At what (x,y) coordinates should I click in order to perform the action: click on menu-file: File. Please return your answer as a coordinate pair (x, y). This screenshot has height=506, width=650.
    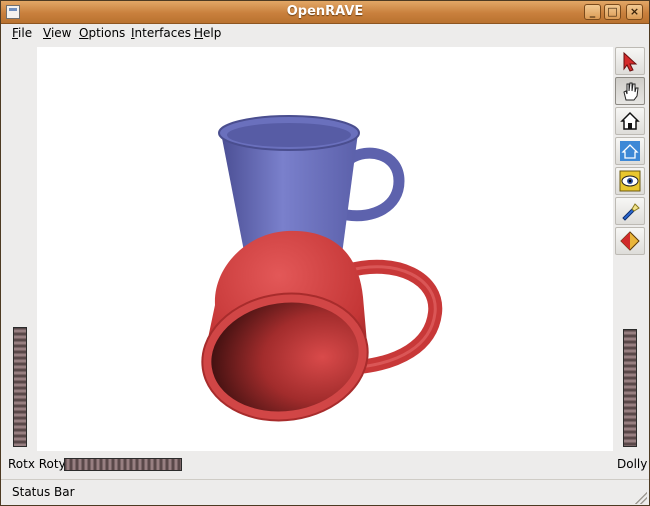
    Looking at the image, I should click on (22, 33).